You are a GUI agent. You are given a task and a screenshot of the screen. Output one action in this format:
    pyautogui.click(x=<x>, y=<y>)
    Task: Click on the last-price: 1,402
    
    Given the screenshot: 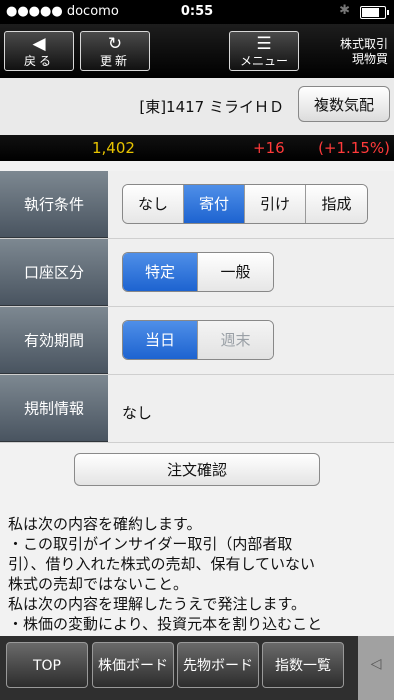 What is the action you would take?
    pyautogui.click(x=113, y=148)
    